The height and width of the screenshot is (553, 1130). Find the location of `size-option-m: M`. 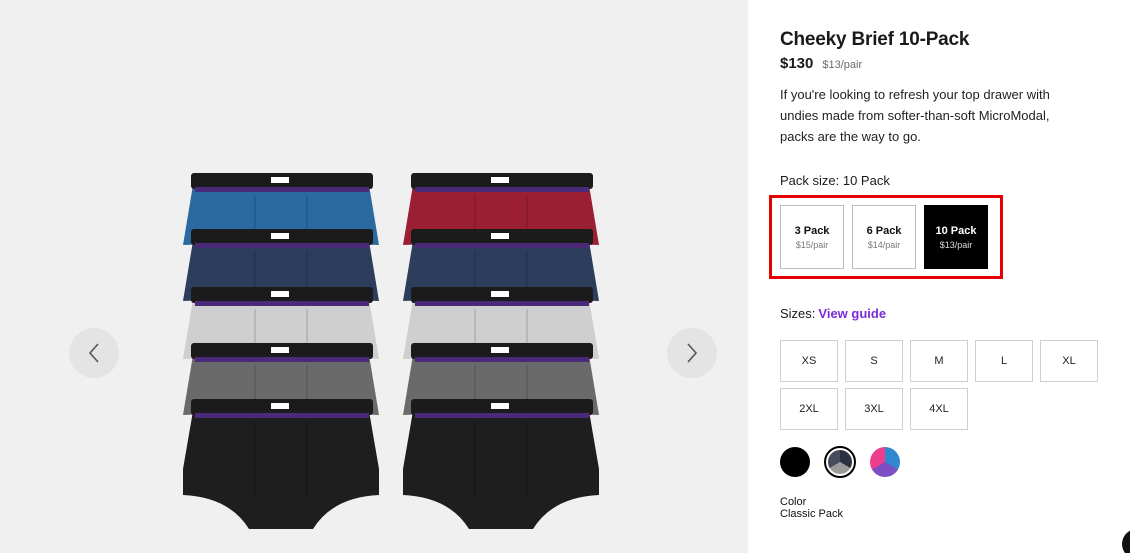

size-option-m: M is located at coordinates (939, 361).